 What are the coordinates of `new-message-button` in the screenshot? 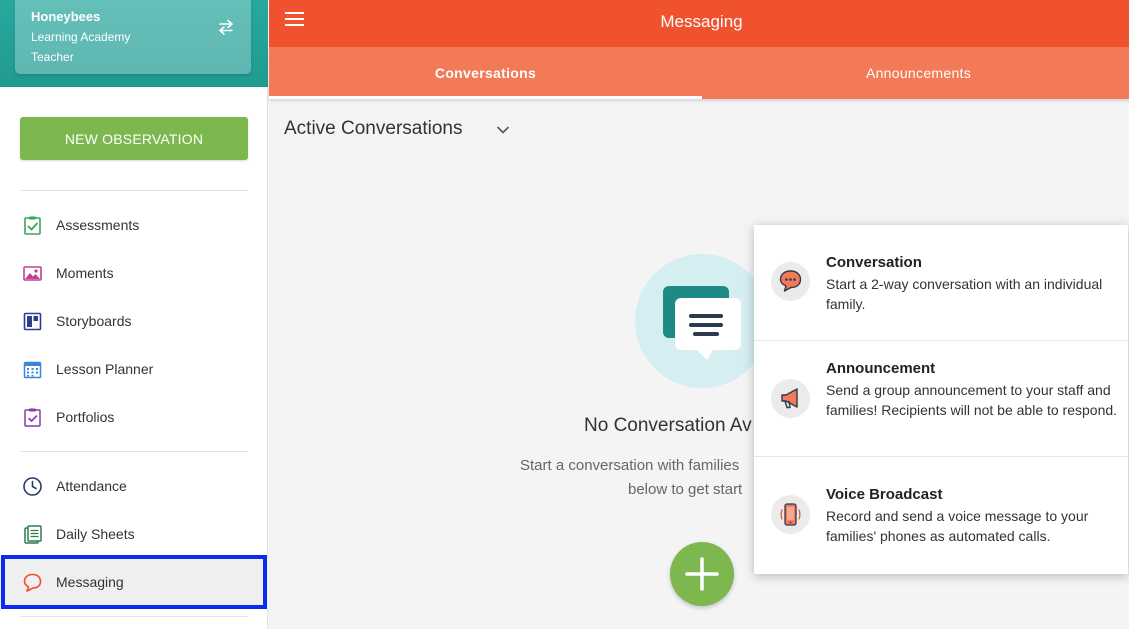 It's located at (702, 574).